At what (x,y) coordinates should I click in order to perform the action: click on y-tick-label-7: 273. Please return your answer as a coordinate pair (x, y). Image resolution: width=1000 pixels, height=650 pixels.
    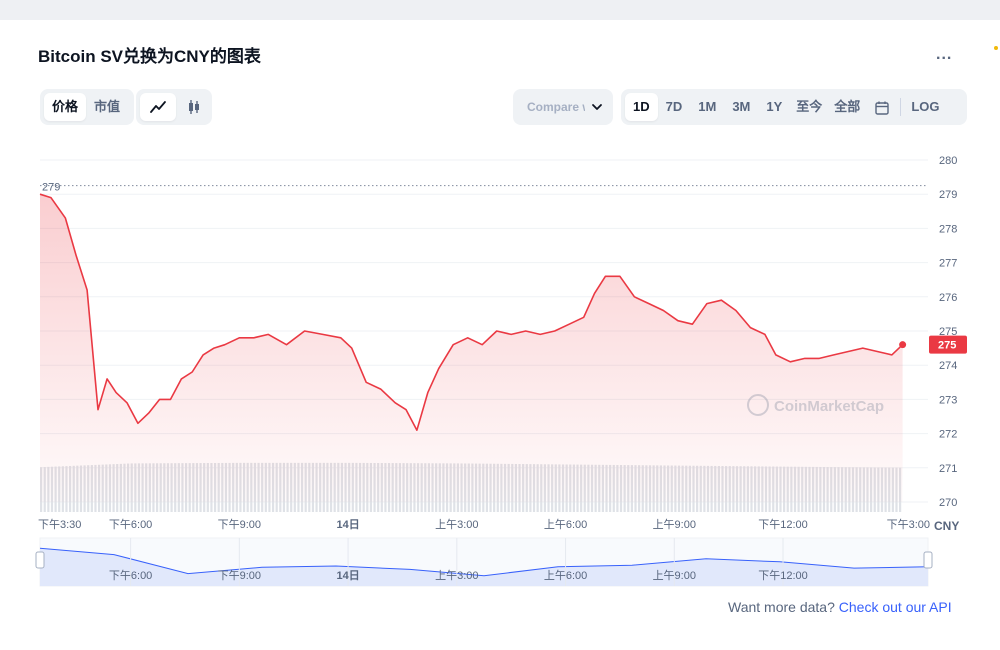
    Looking at the image, I should click on (948, 400).